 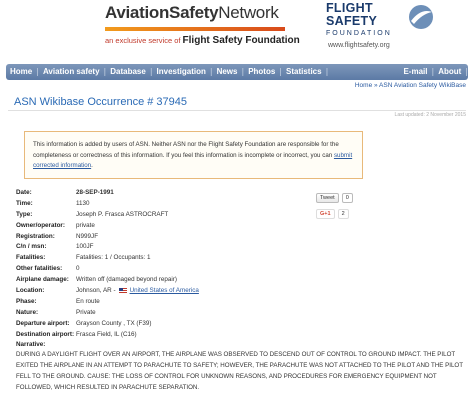 What do you see at coordinates (410, 85) in the screenshot?
I see `breadcrumb: Home » ASN Aviation Safety WikiBase` at bounding box center [410, 85].